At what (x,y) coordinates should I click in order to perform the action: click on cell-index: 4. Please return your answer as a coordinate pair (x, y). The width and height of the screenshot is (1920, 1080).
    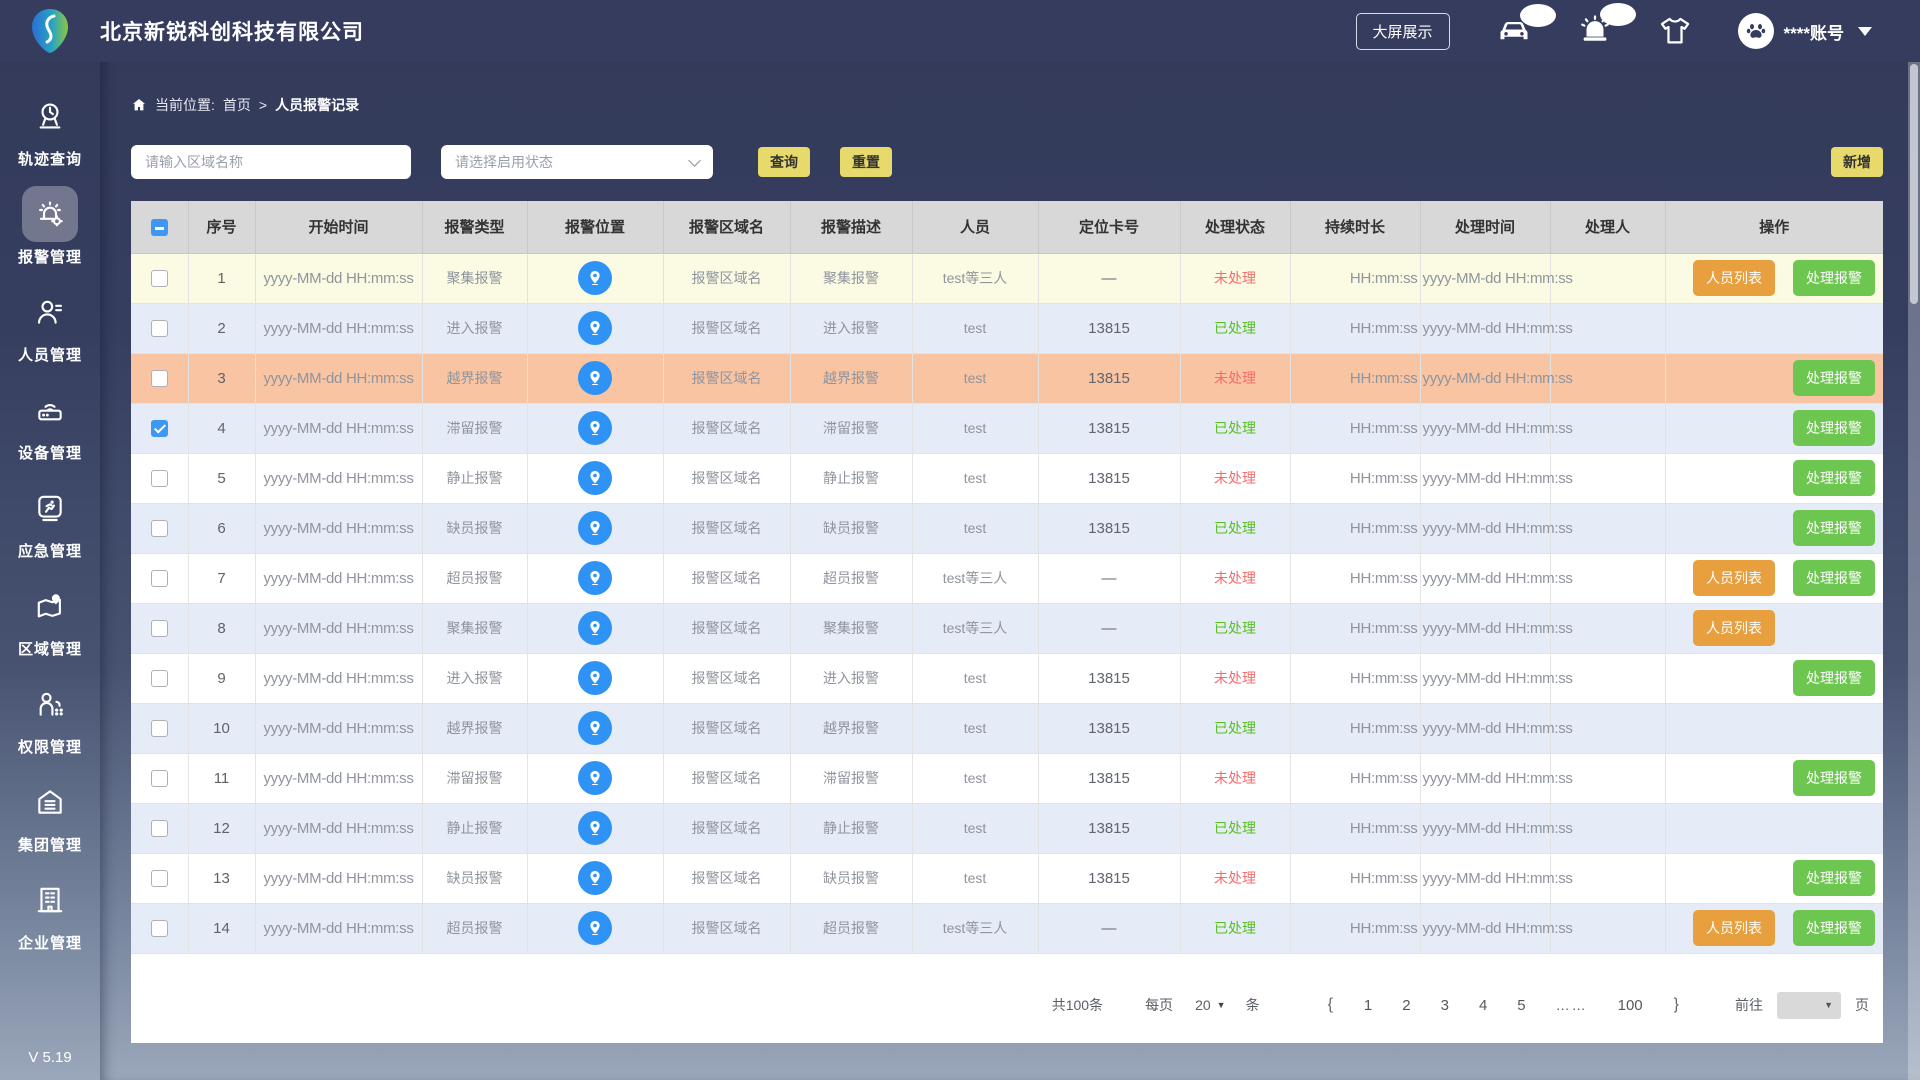
    Looking at the image, I should click on (222, 428).